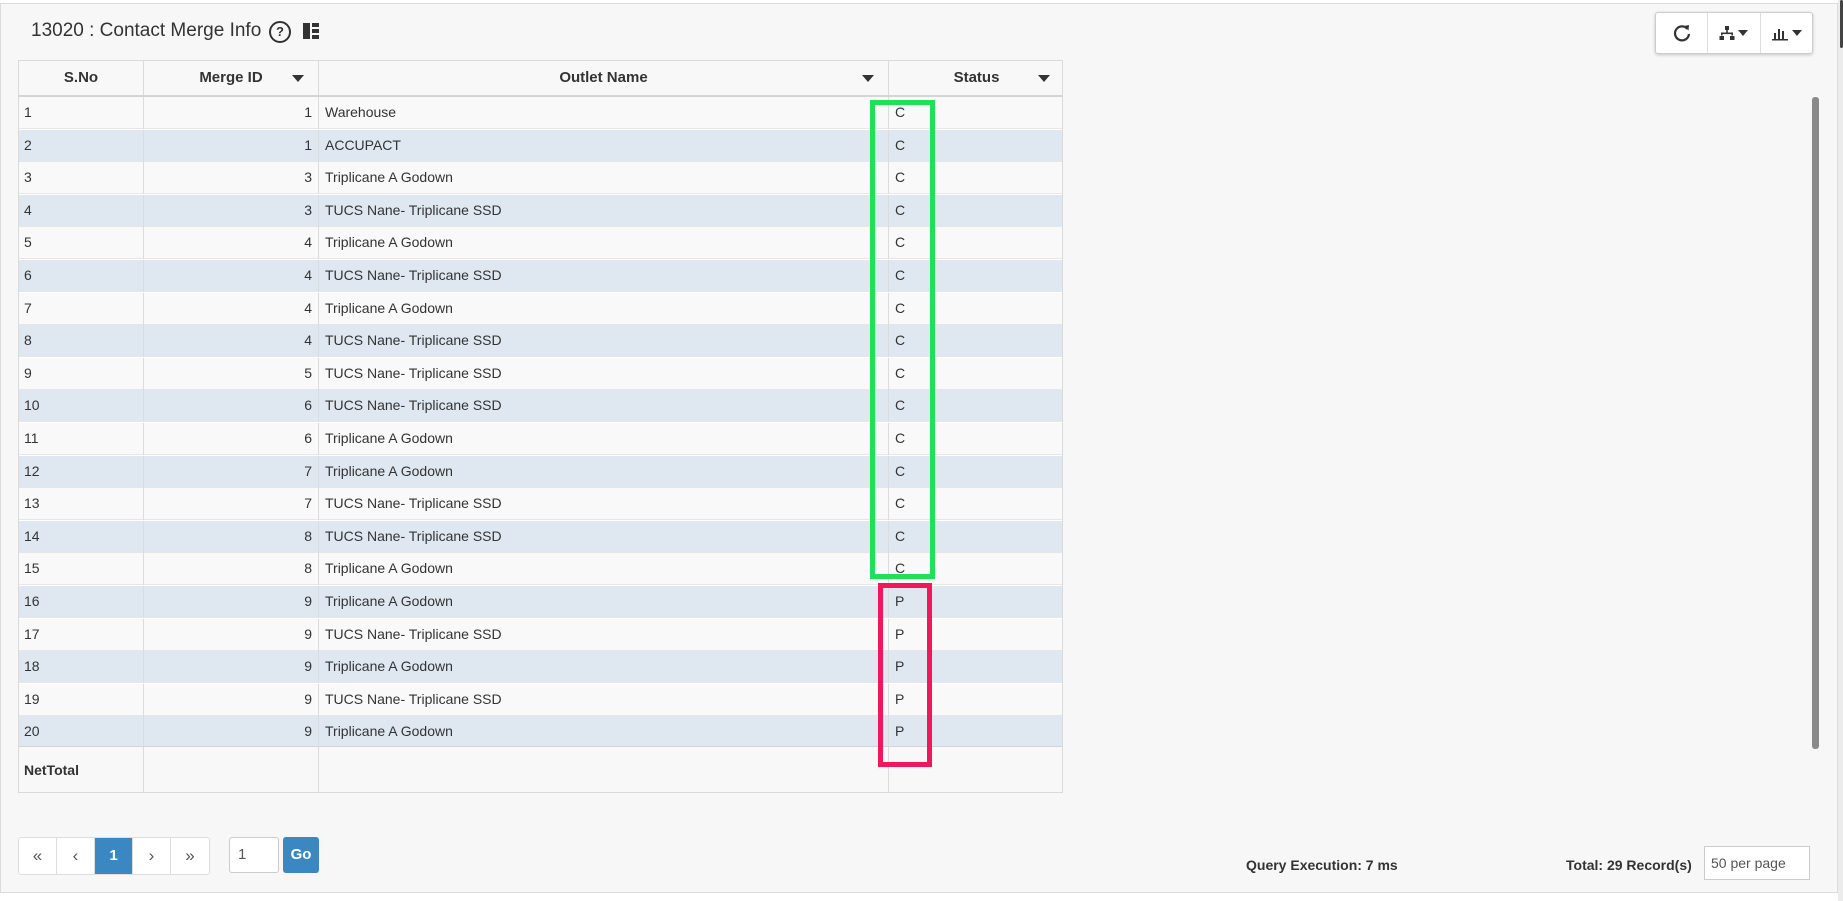  Describe the element at coordinates (81, 373) in the screenshot. I see `sno-cell: 9` at that location.